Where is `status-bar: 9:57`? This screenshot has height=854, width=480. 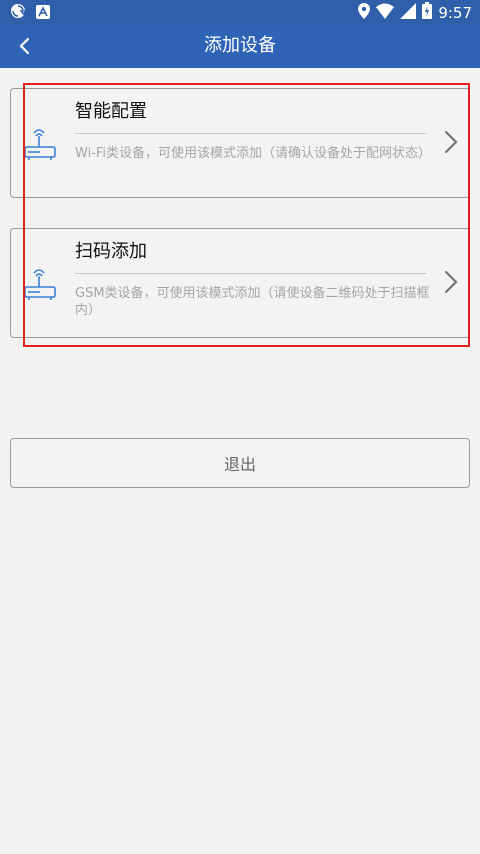 status-bar: 9:57 is located at coordinates (240, 12).